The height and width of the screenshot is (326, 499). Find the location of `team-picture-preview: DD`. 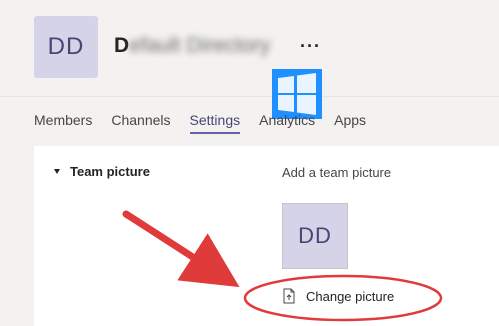

team-picture-preview: DD is located at coordinates (315, 236).